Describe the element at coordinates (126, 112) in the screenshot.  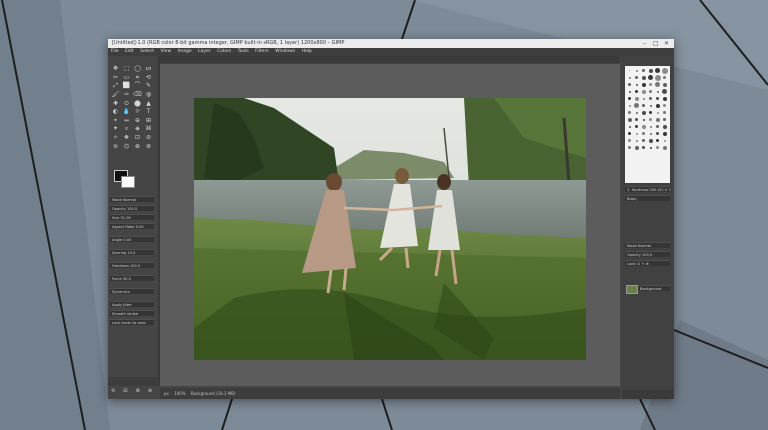
I see `blur-tool-icon: 💧` at that location.